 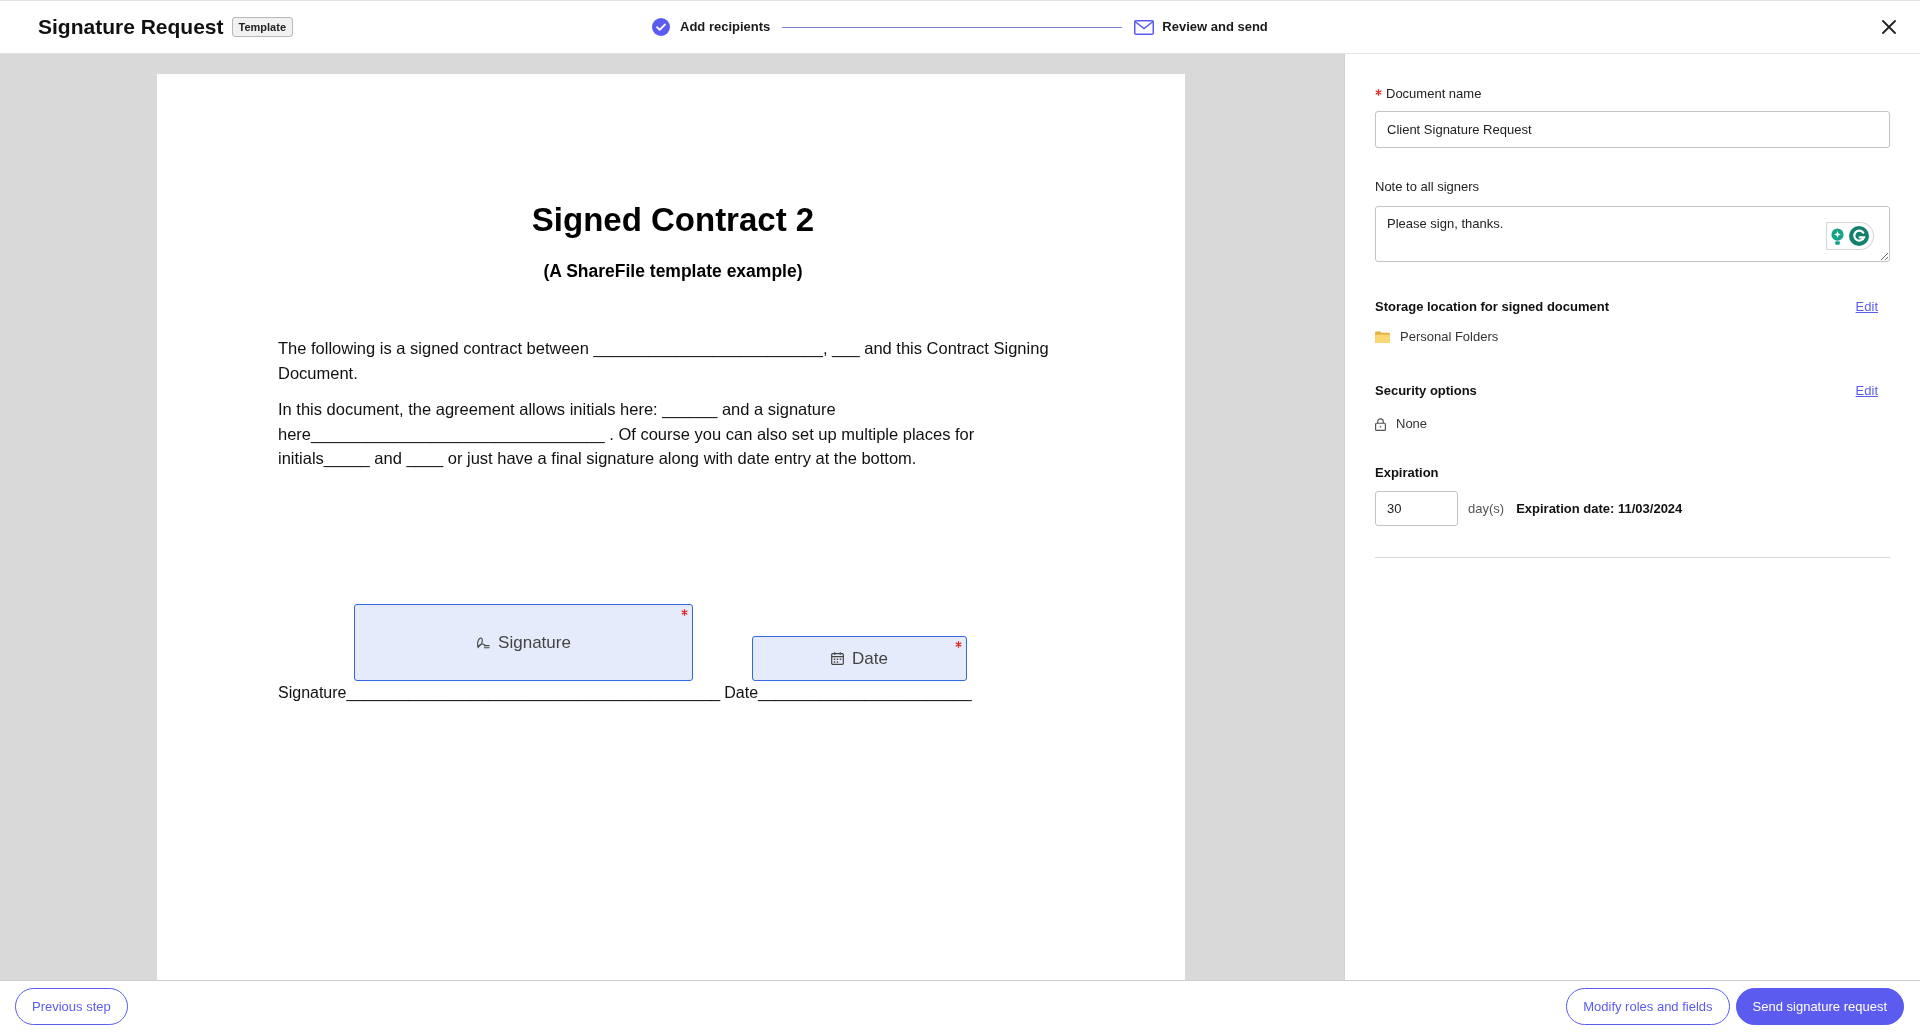 What do you see at coordinates (262, 27) in the screenshot?
I see `template-badge: Template` at bounding box center [262, 27].